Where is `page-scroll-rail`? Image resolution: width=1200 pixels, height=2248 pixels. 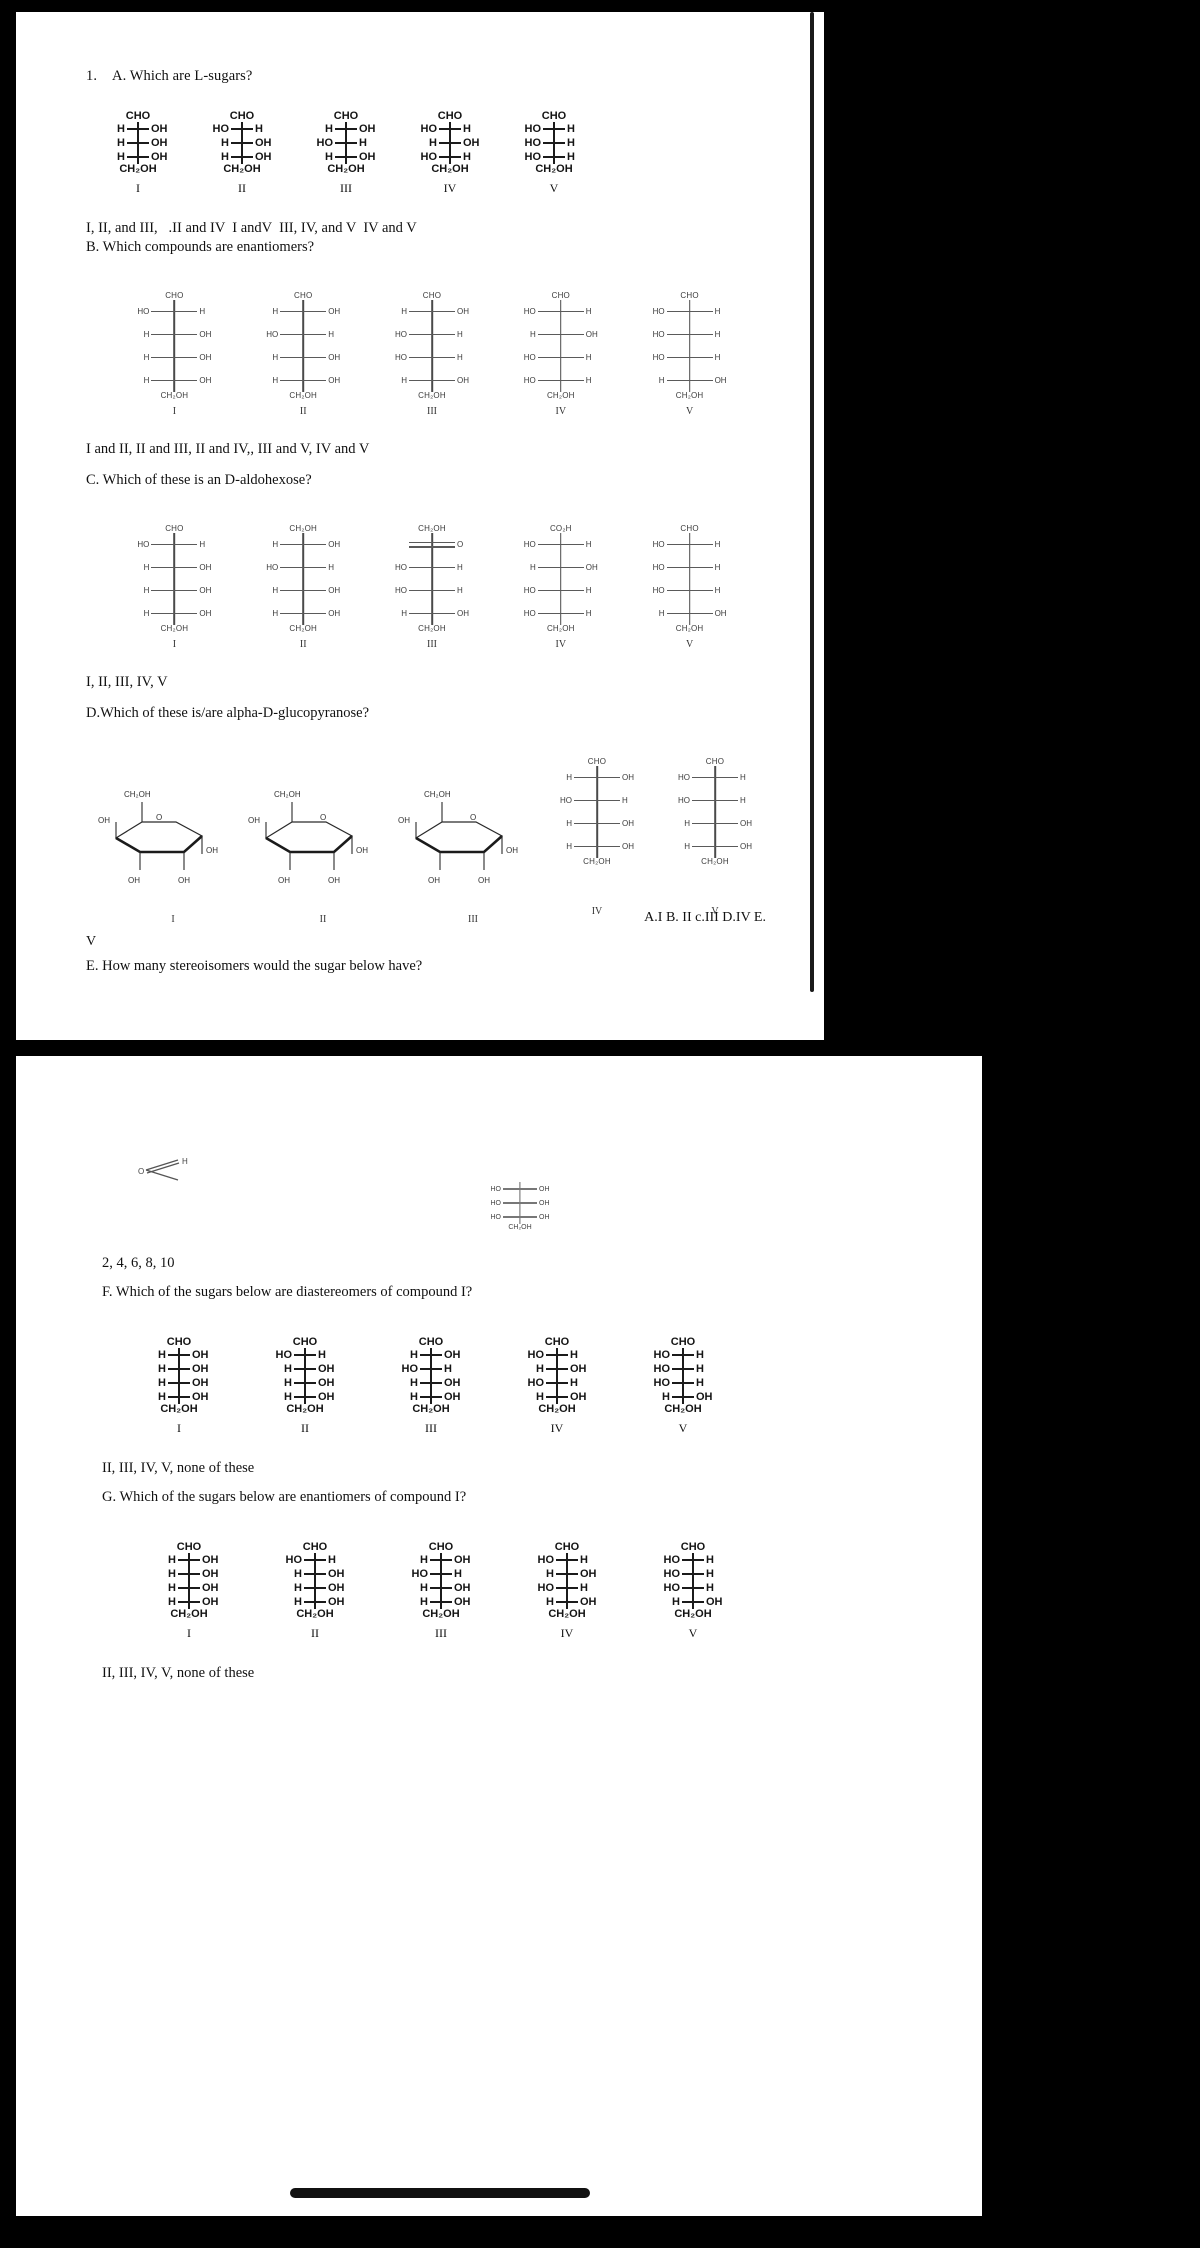
page-scroll-rail is located at coordinates (812, 502).